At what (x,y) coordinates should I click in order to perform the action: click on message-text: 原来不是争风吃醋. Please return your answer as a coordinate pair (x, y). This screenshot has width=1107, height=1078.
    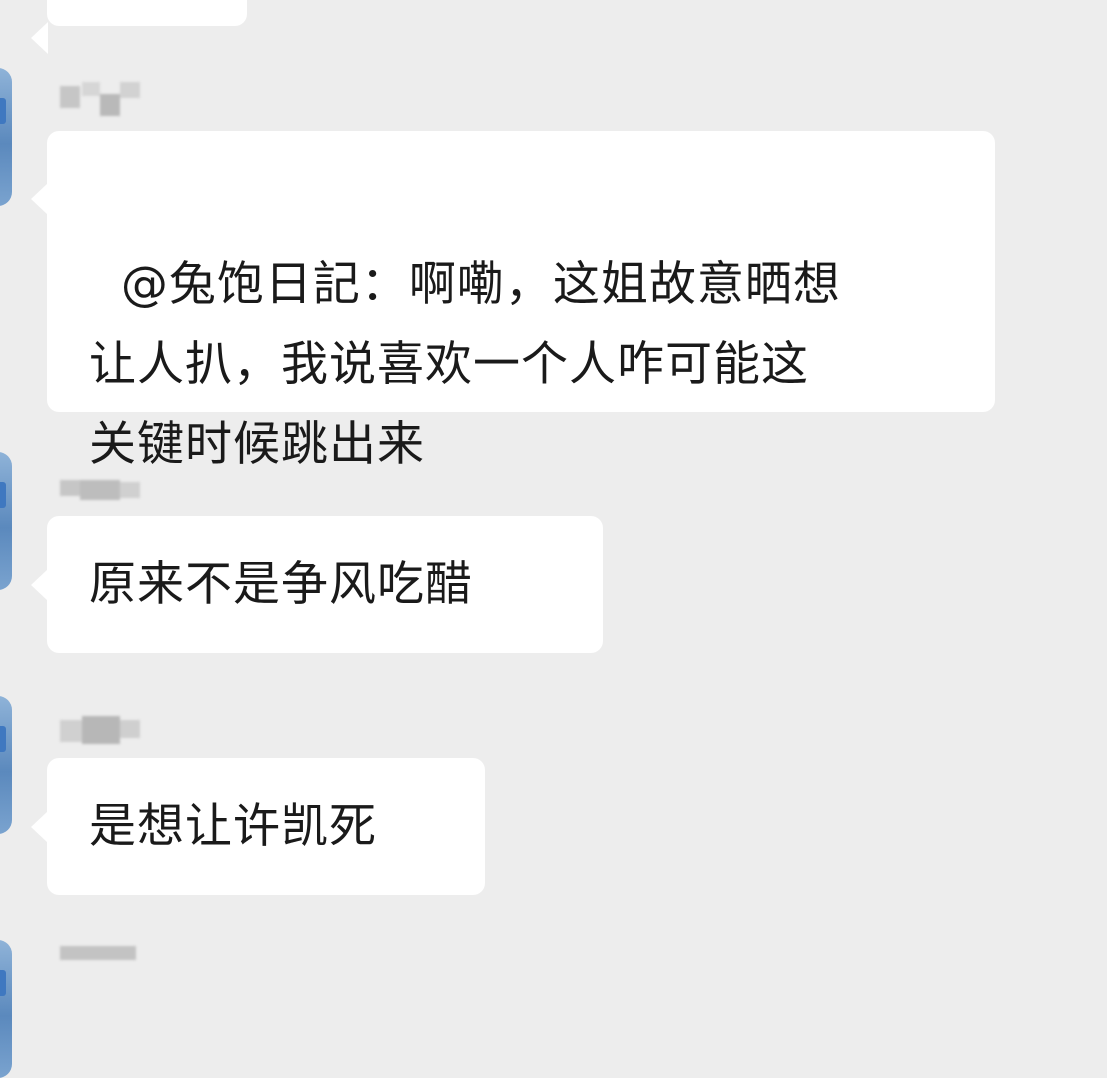
    Looking at the image, I should click on (281, 584).